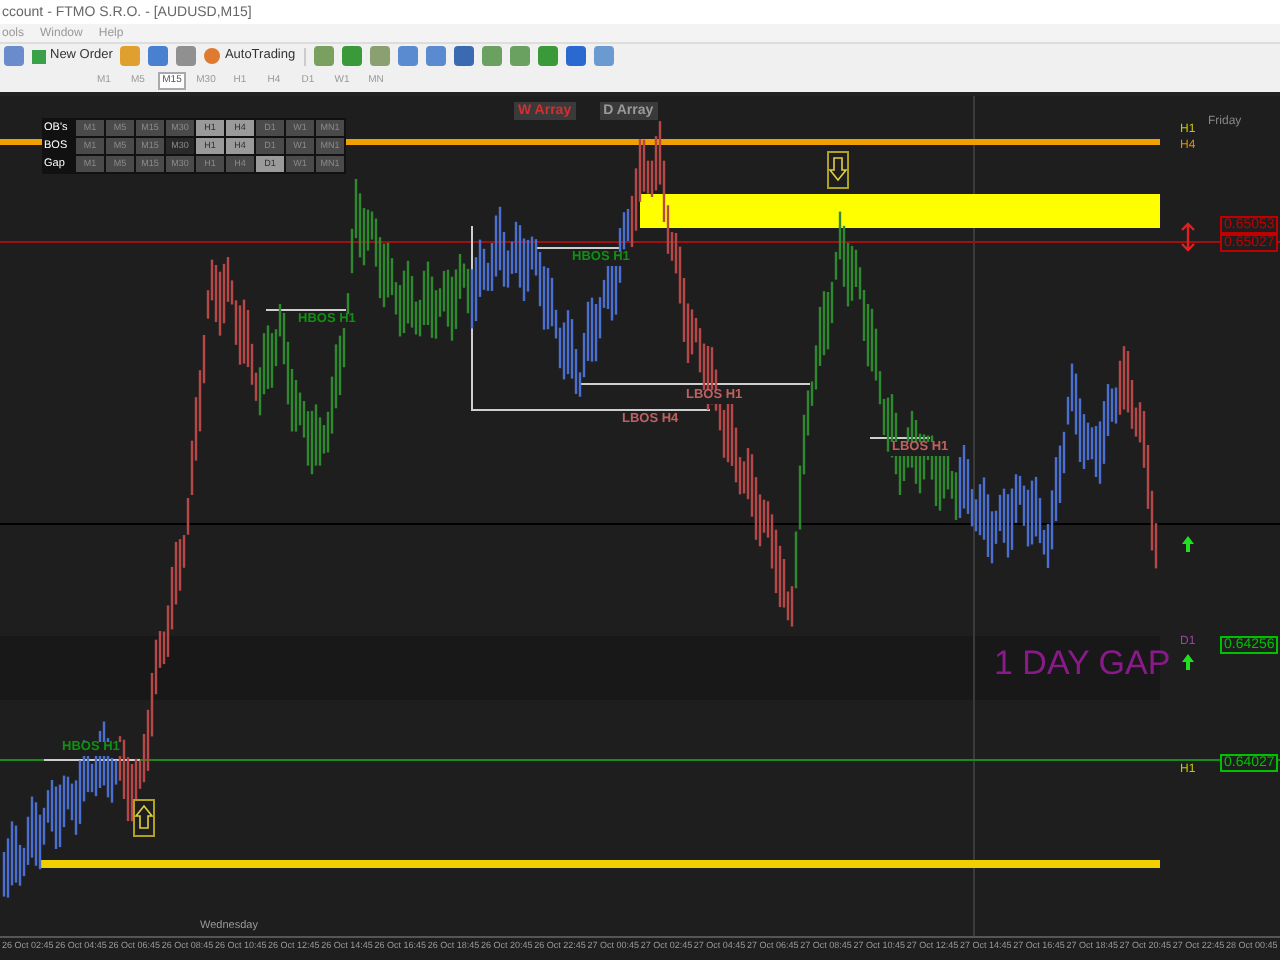 Image resolution: width=1280 pixels, height=960 pixels. Describe the element at coordinates (1082, 663) in the screenshot. I see `gap-label: 1 DAY GAP` at that location.